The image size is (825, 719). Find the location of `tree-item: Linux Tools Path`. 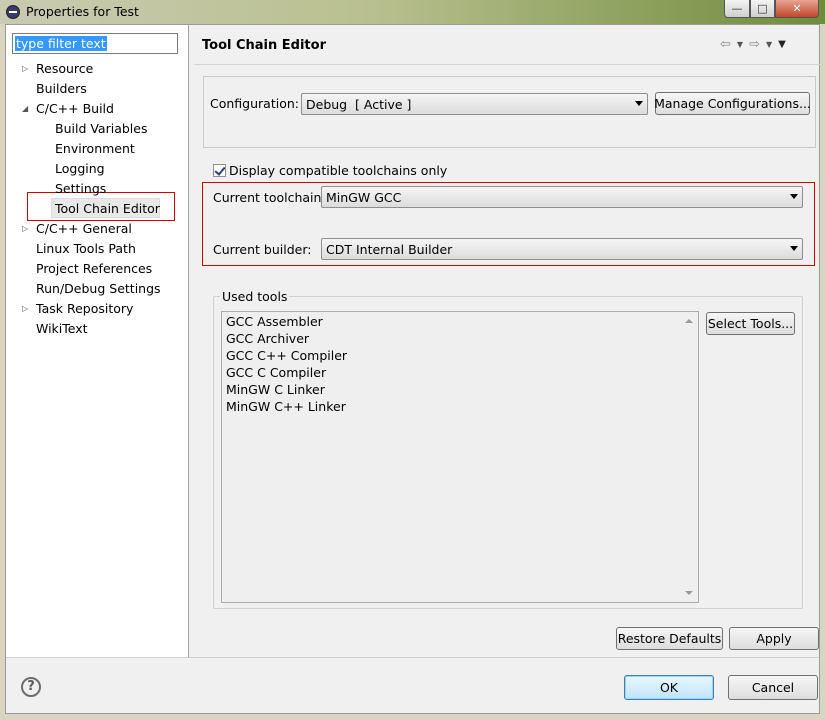

tree-item: Linux Tools Path is located at coordinates (86, 249).